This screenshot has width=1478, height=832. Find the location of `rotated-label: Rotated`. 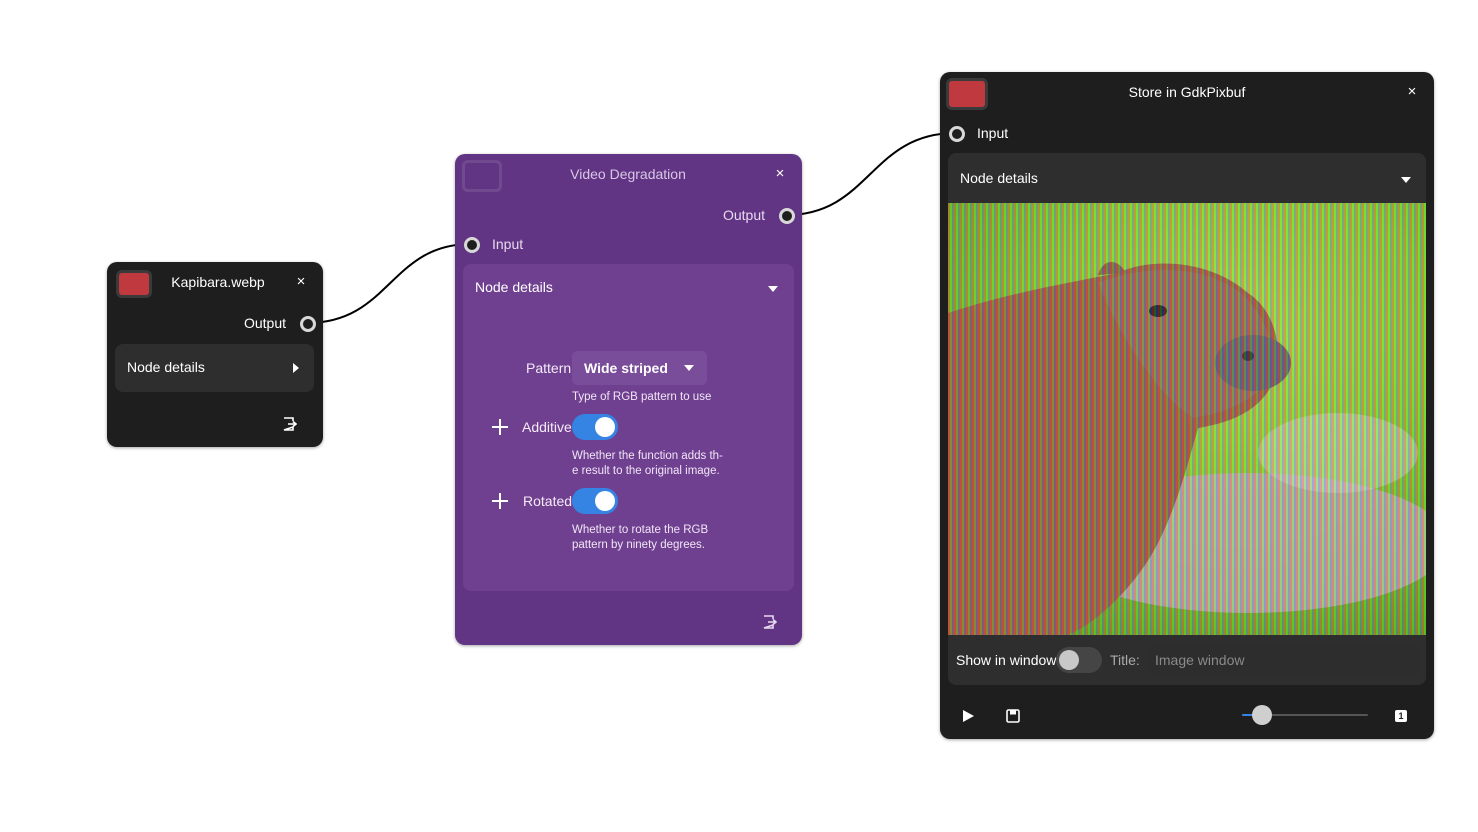

rotated-label: Rotated is located at coordinates (548, 501).